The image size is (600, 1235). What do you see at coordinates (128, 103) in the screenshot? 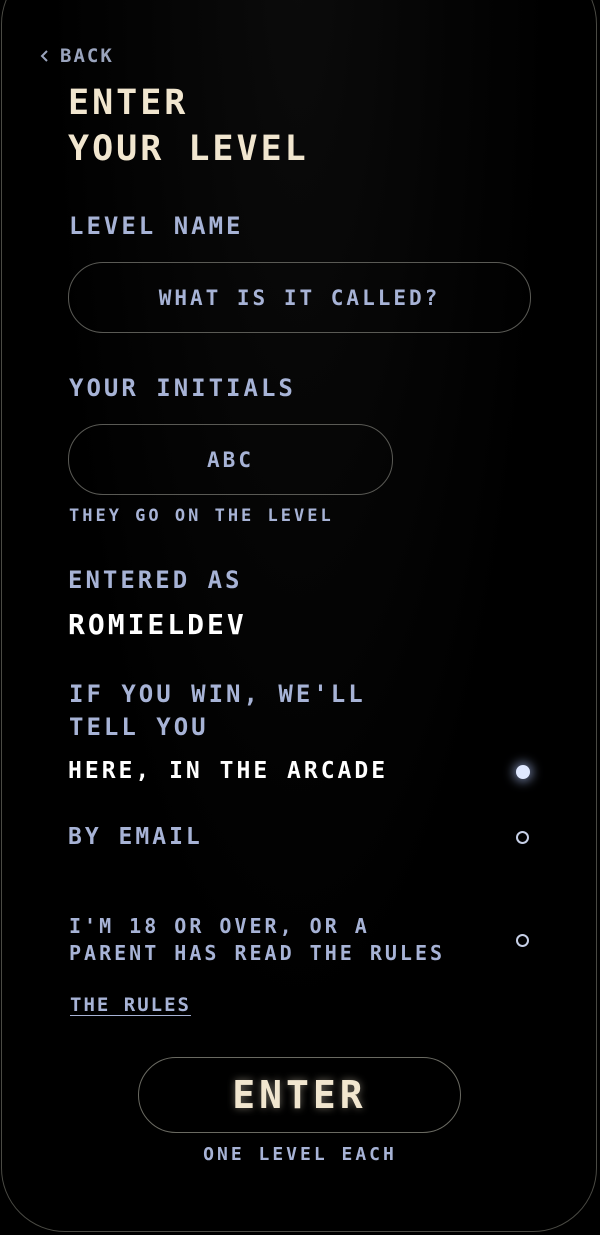
I see `page-title-line-1: ENTER` at bounding box center [128, 103].